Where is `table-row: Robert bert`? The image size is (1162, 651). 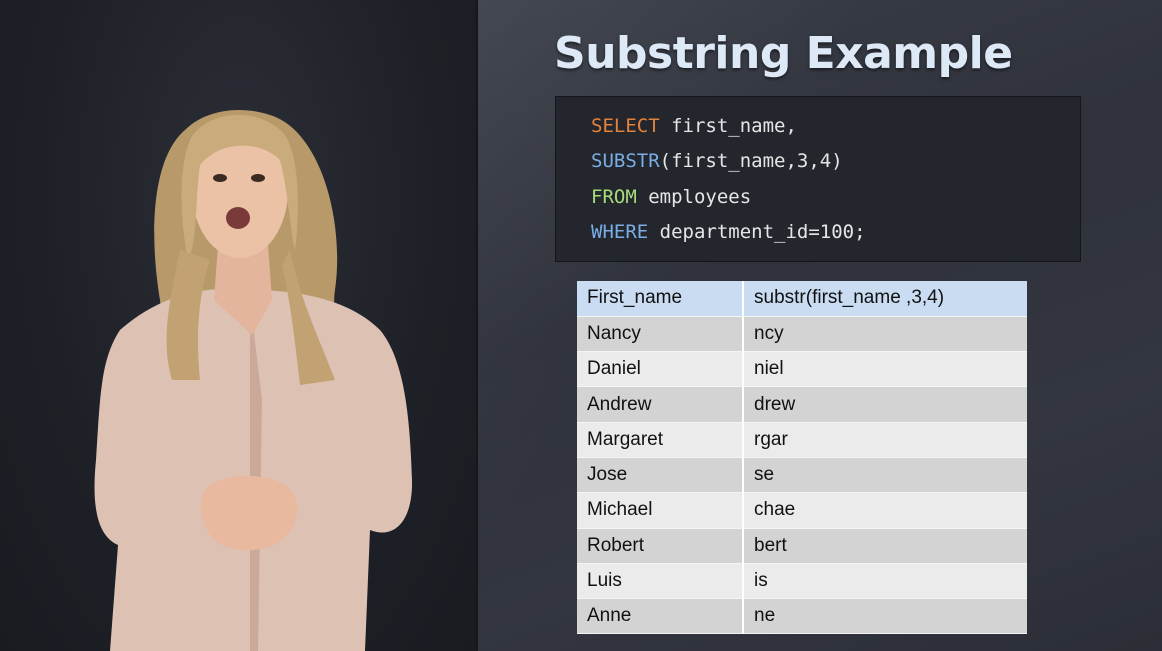
table-row: Robert bert is located at coordinates (802, 546).